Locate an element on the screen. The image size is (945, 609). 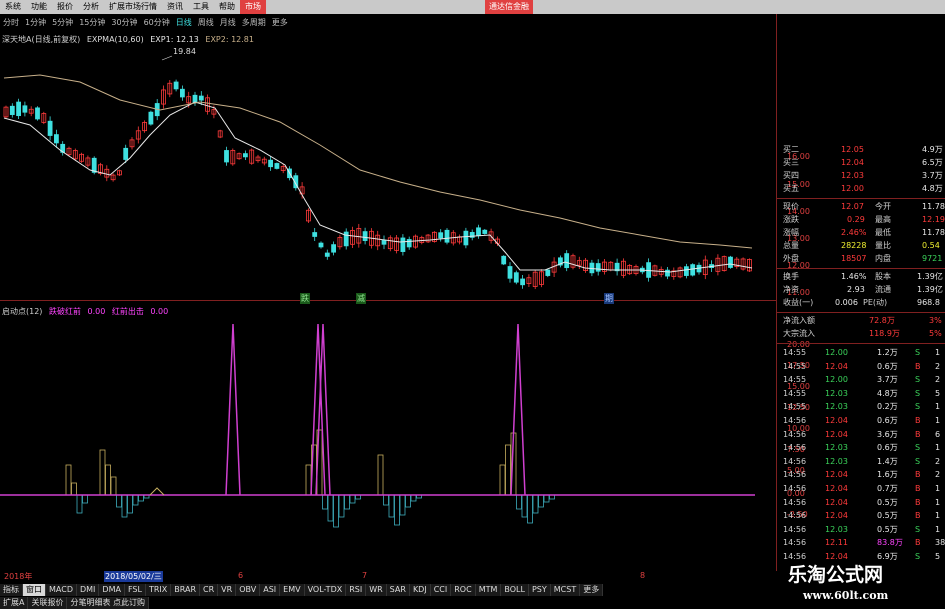
tick-row: 14:56 12.04 0.5万 B 1 is located at coordinates (862, 502).